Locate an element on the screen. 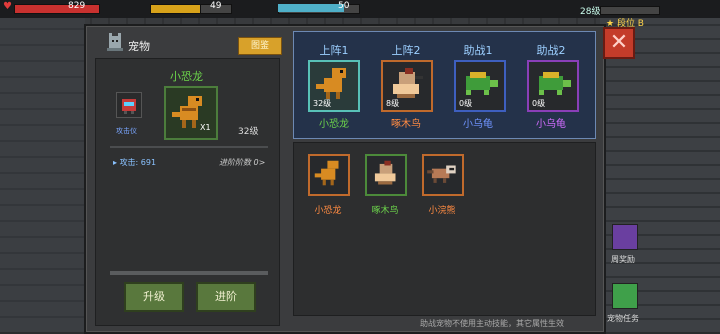 This screenshot has height=334, width=720. upgrade-button: 升级 is located at coordinates (154, 297).